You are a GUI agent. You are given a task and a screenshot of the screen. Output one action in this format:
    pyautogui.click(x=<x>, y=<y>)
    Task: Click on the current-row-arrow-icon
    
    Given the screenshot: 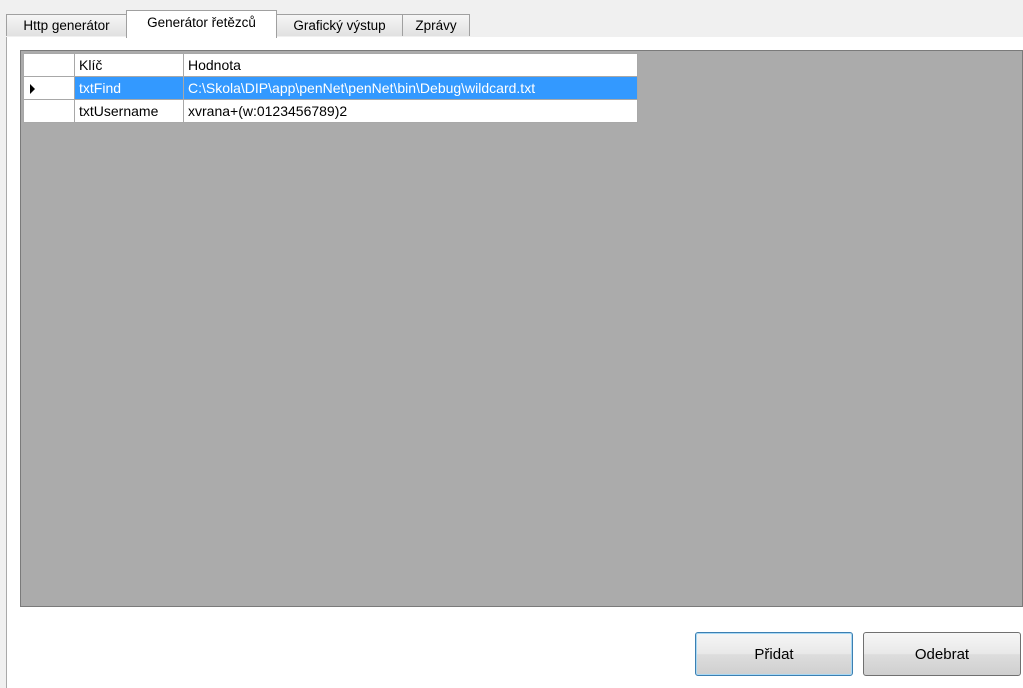 What is the action you would take?
    pyautogui.click(x=32, y=89)
    